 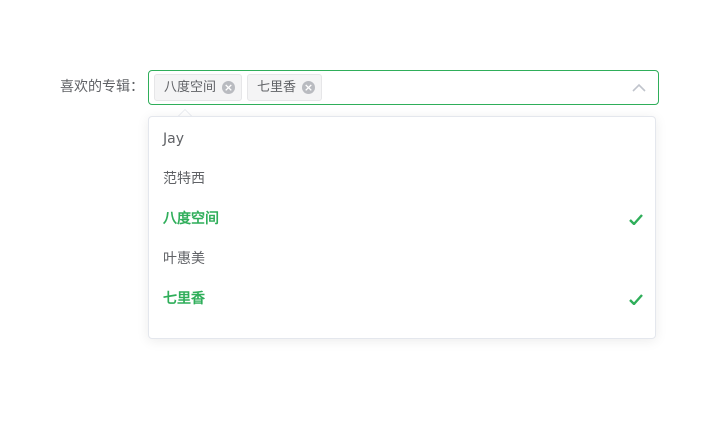 What do you see at coordinates (191, 219) in the screenshot?
I see `option-label: 八度空间` at bounding box center [191, 219].